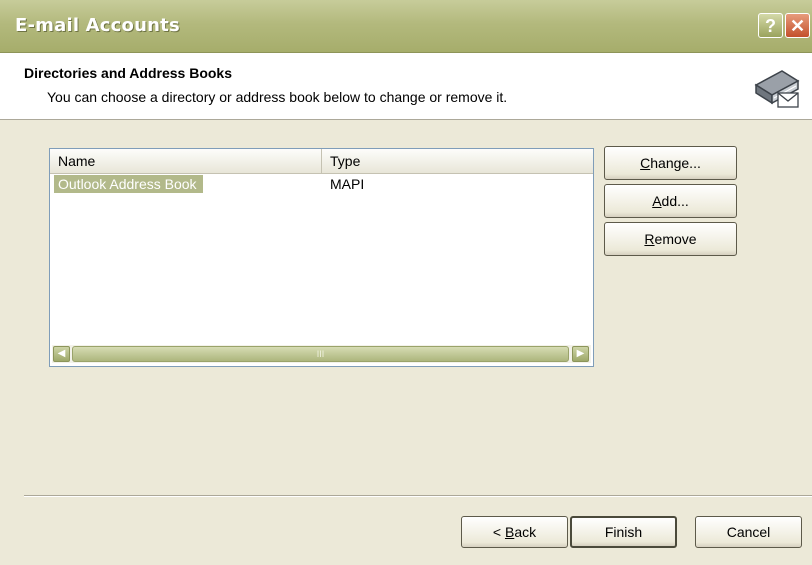  I want to click on back-button: < Back, so click(514, 532).